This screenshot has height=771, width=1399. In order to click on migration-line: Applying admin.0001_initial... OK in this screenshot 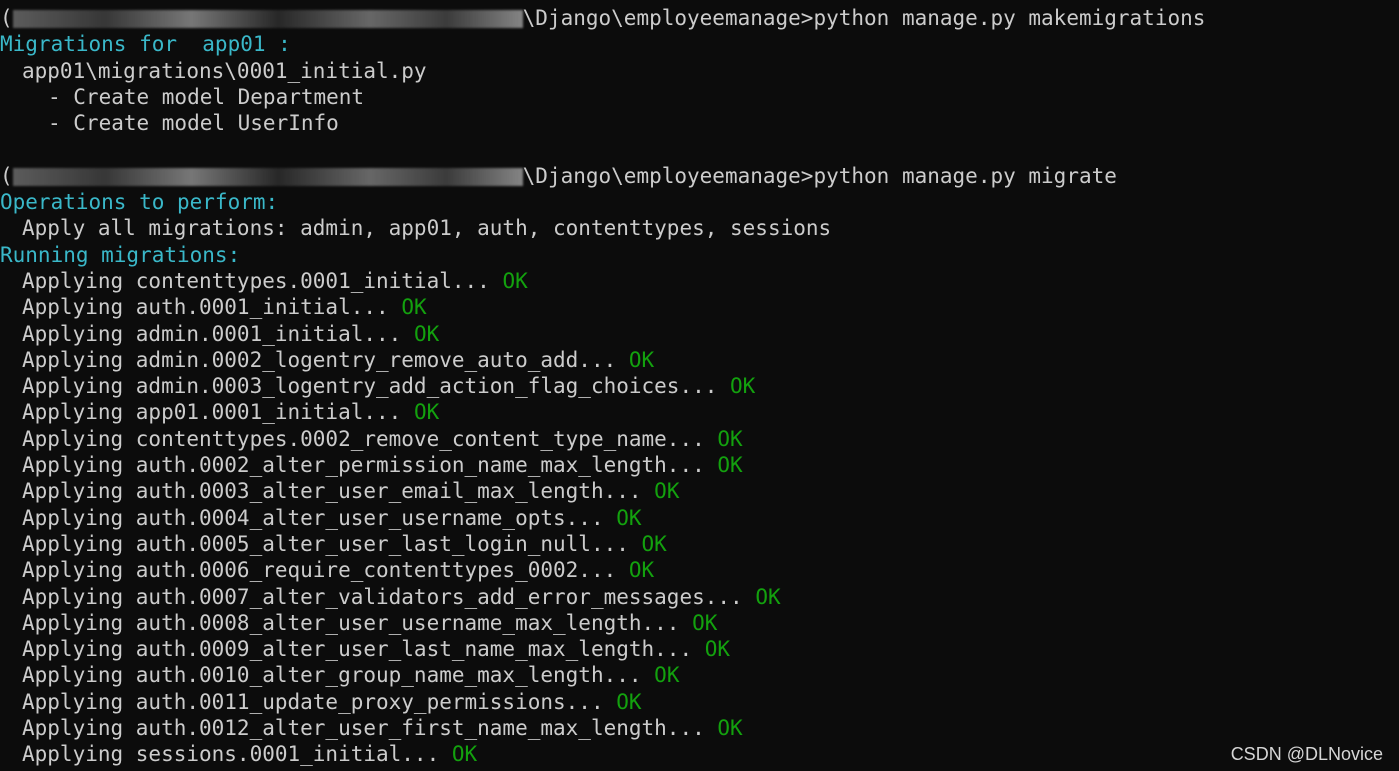, I will do `click(699, 334)`.